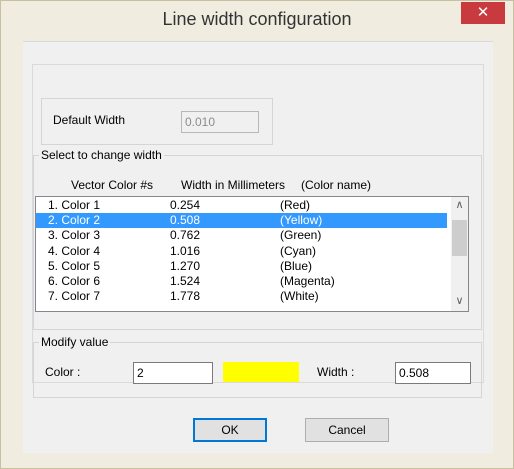 The image size is (514, 469). Describe the element at coordinates (433, 373) in the screenshot. I see `width-value-field: 0.508` at that location.